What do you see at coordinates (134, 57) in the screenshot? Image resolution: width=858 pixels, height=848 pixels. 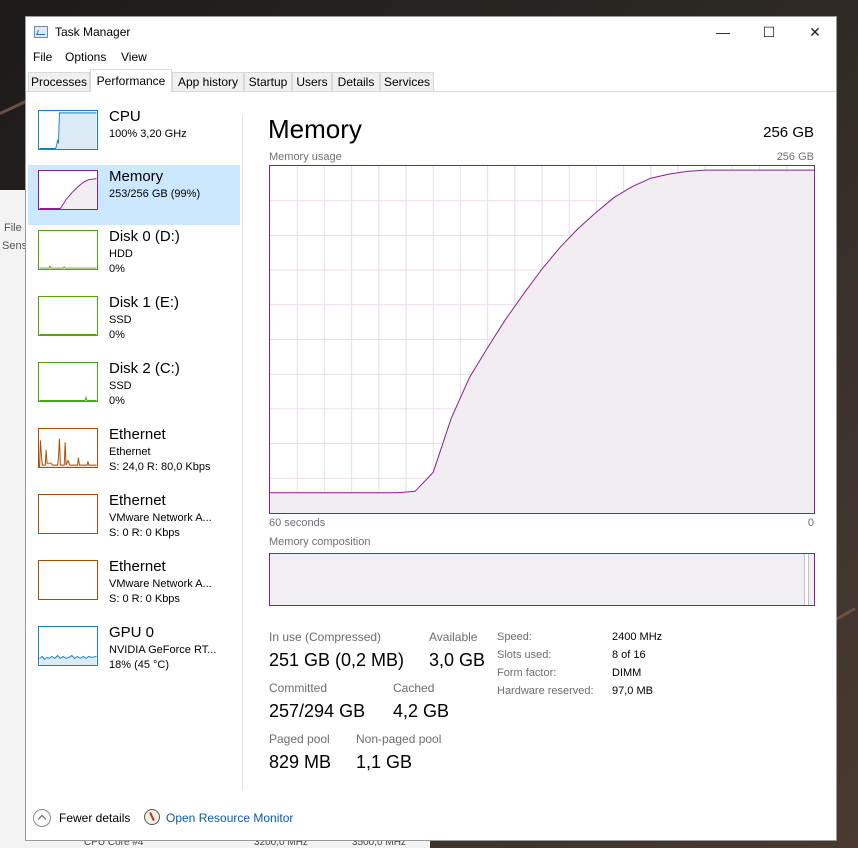 I see `menu-view: View` at bounding box center [134, 57].